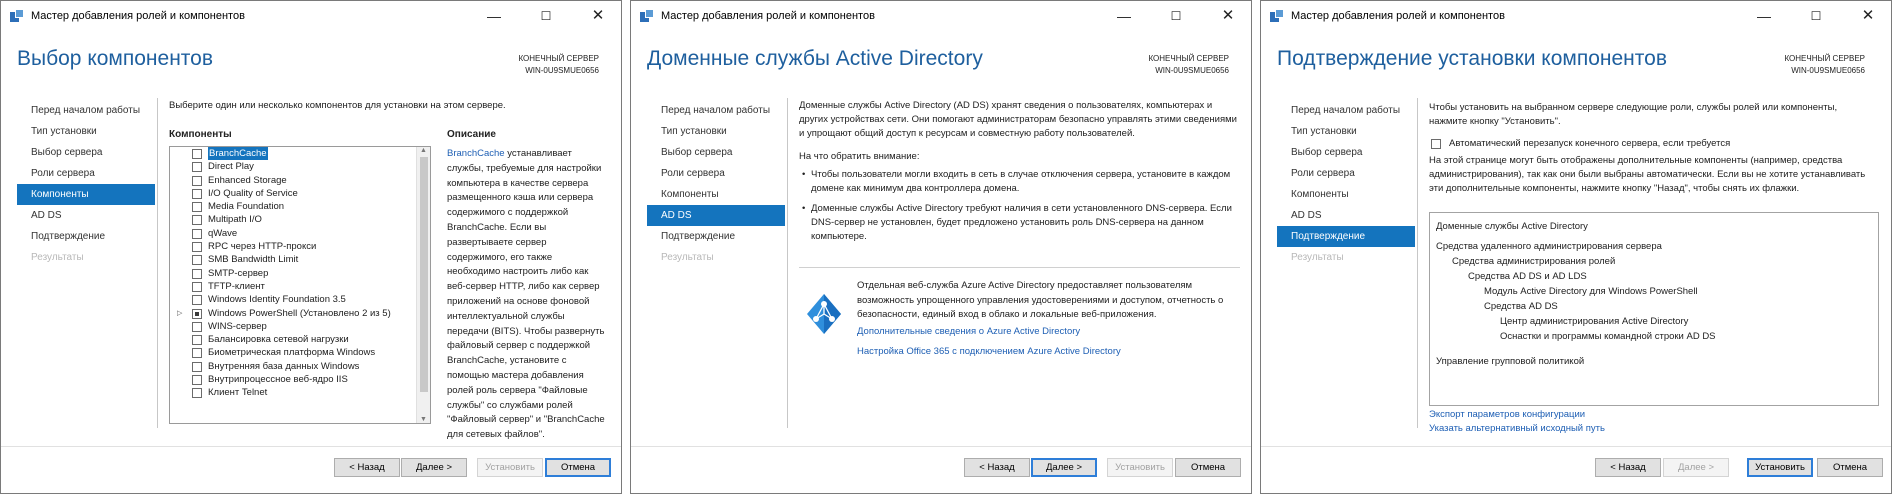  I want to click on component-row: WINS-сервер, so click(300, 326).